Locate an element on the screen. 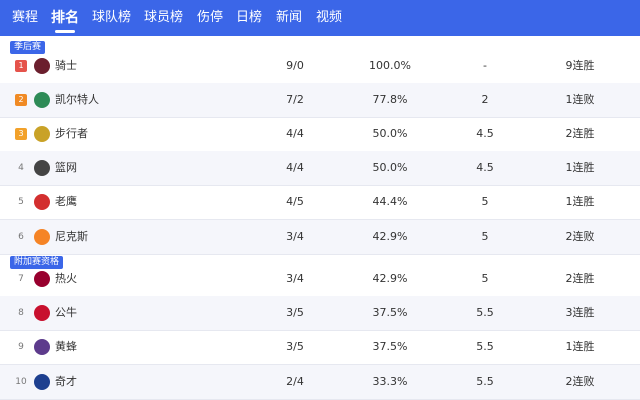 The width and height of the screenshot is (640, 400). rank-number: 10 is located at coordinates (21, 382).